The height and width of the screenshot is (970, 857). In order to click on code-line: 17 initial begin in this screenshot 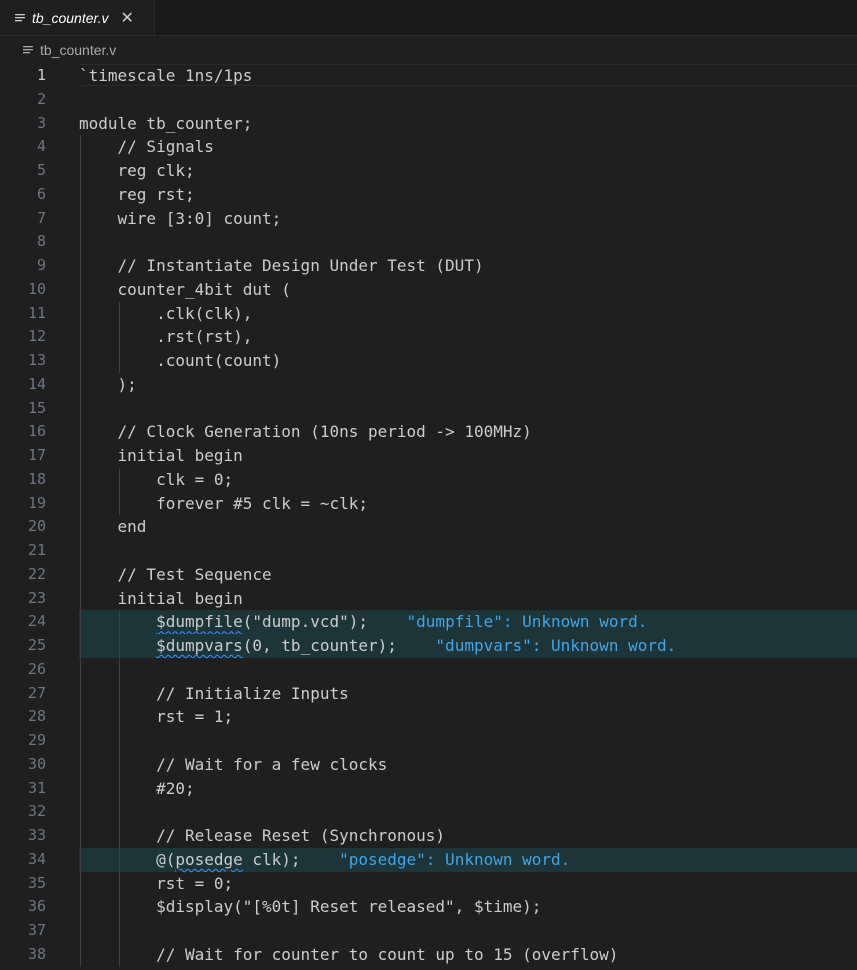, I will do `click(428, 456)`.